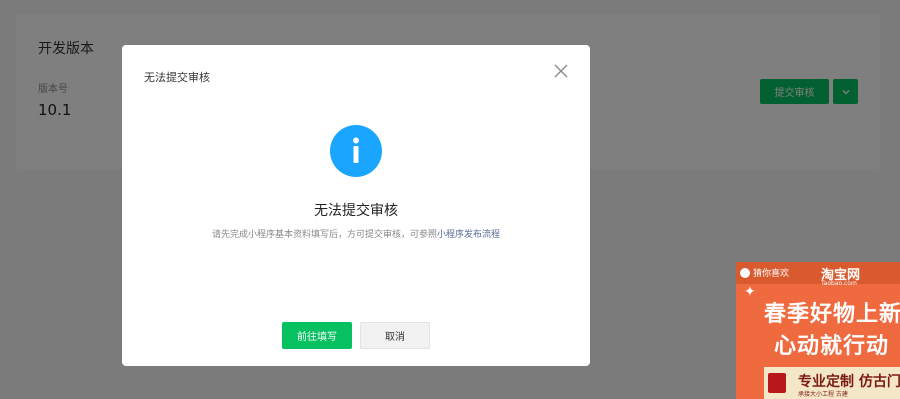 The width and height of the screenshot is (900, 399). What do you see at coordinates (395, 335) in the screenshot?
I see `cancel-button: 取消` at bounding box center [395, 335].